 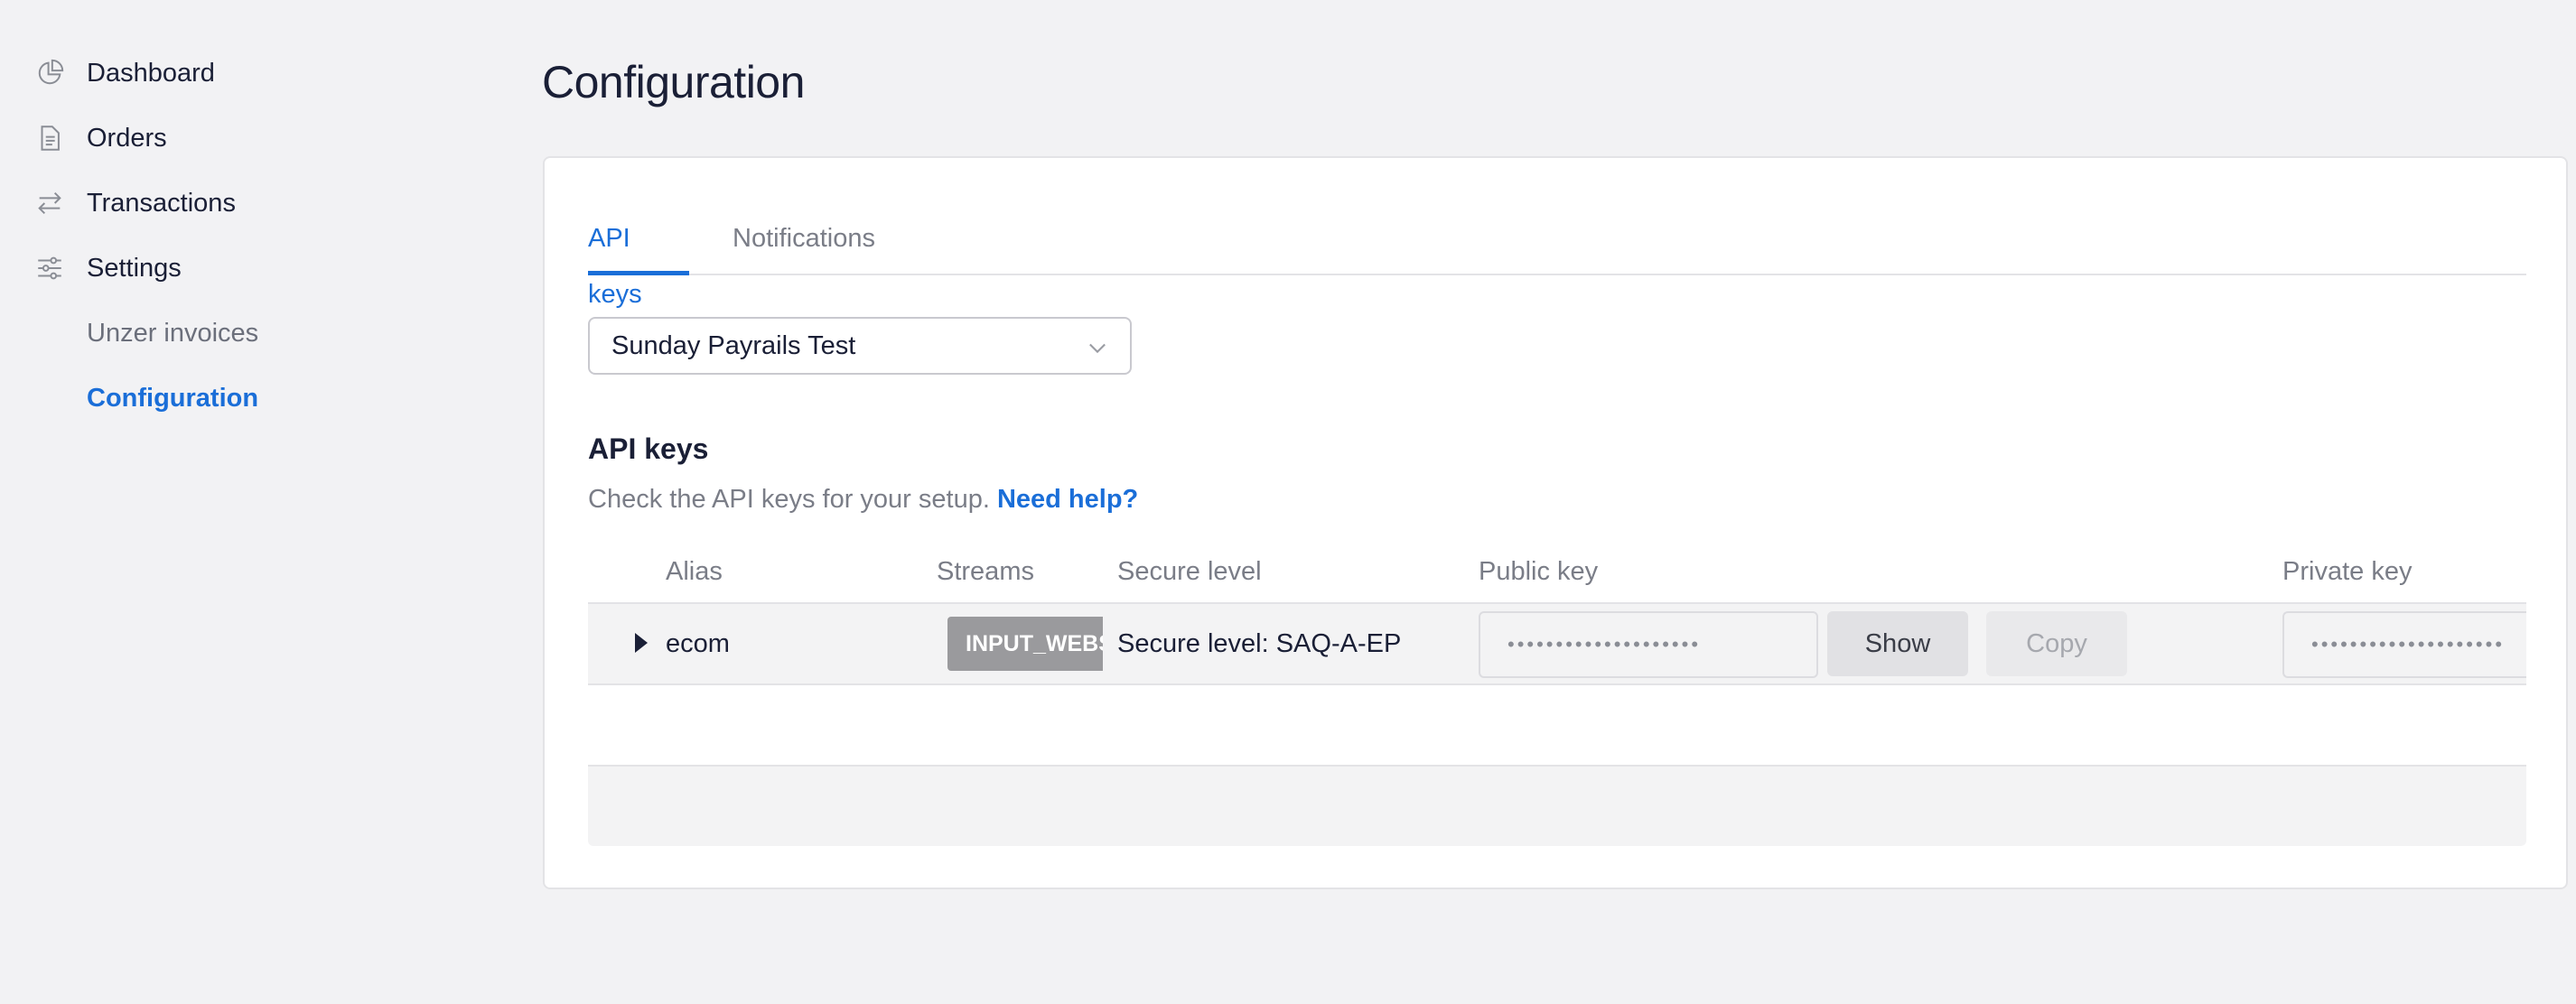 What do you see at coordinates (860, 346) in the screenshot?
I see `merchant-select: Sunday Payrails Test` at bounding box center [860, 346].